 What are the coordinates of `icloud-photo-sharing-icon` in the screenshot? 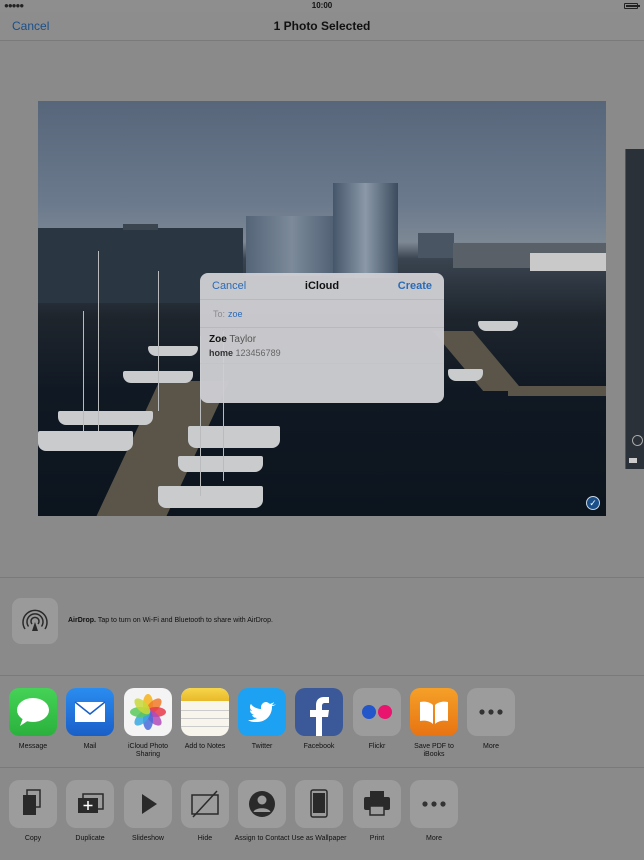 It's located at (148, 712).